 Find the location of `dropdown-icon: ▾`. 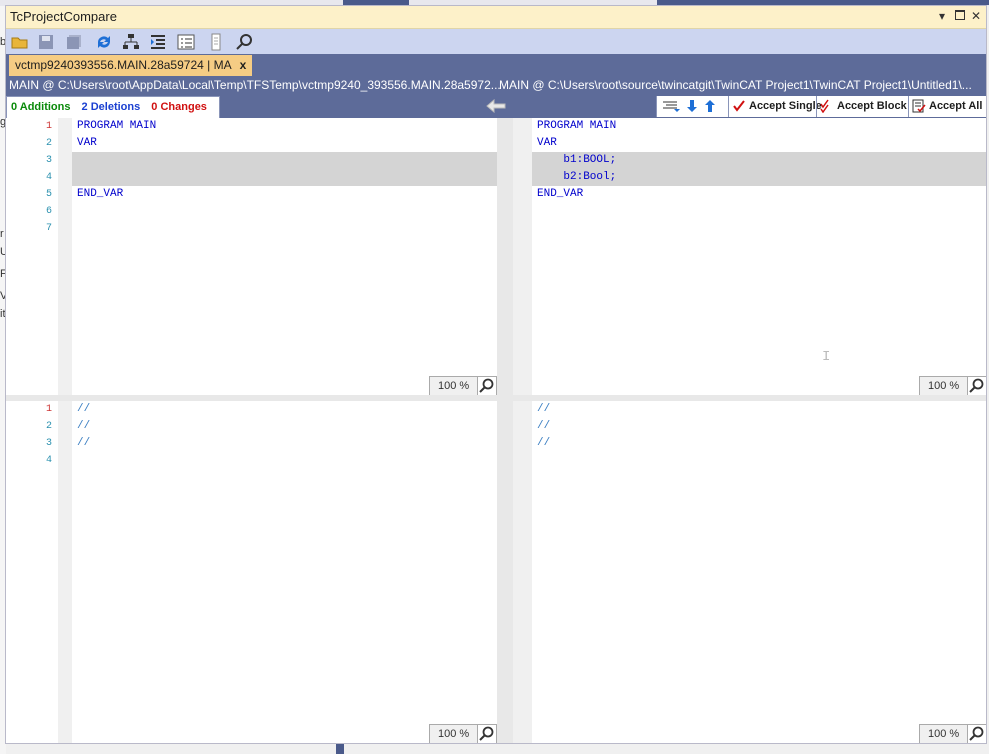

dropdown-icon: ▾ is located at coordinates (942, 16).